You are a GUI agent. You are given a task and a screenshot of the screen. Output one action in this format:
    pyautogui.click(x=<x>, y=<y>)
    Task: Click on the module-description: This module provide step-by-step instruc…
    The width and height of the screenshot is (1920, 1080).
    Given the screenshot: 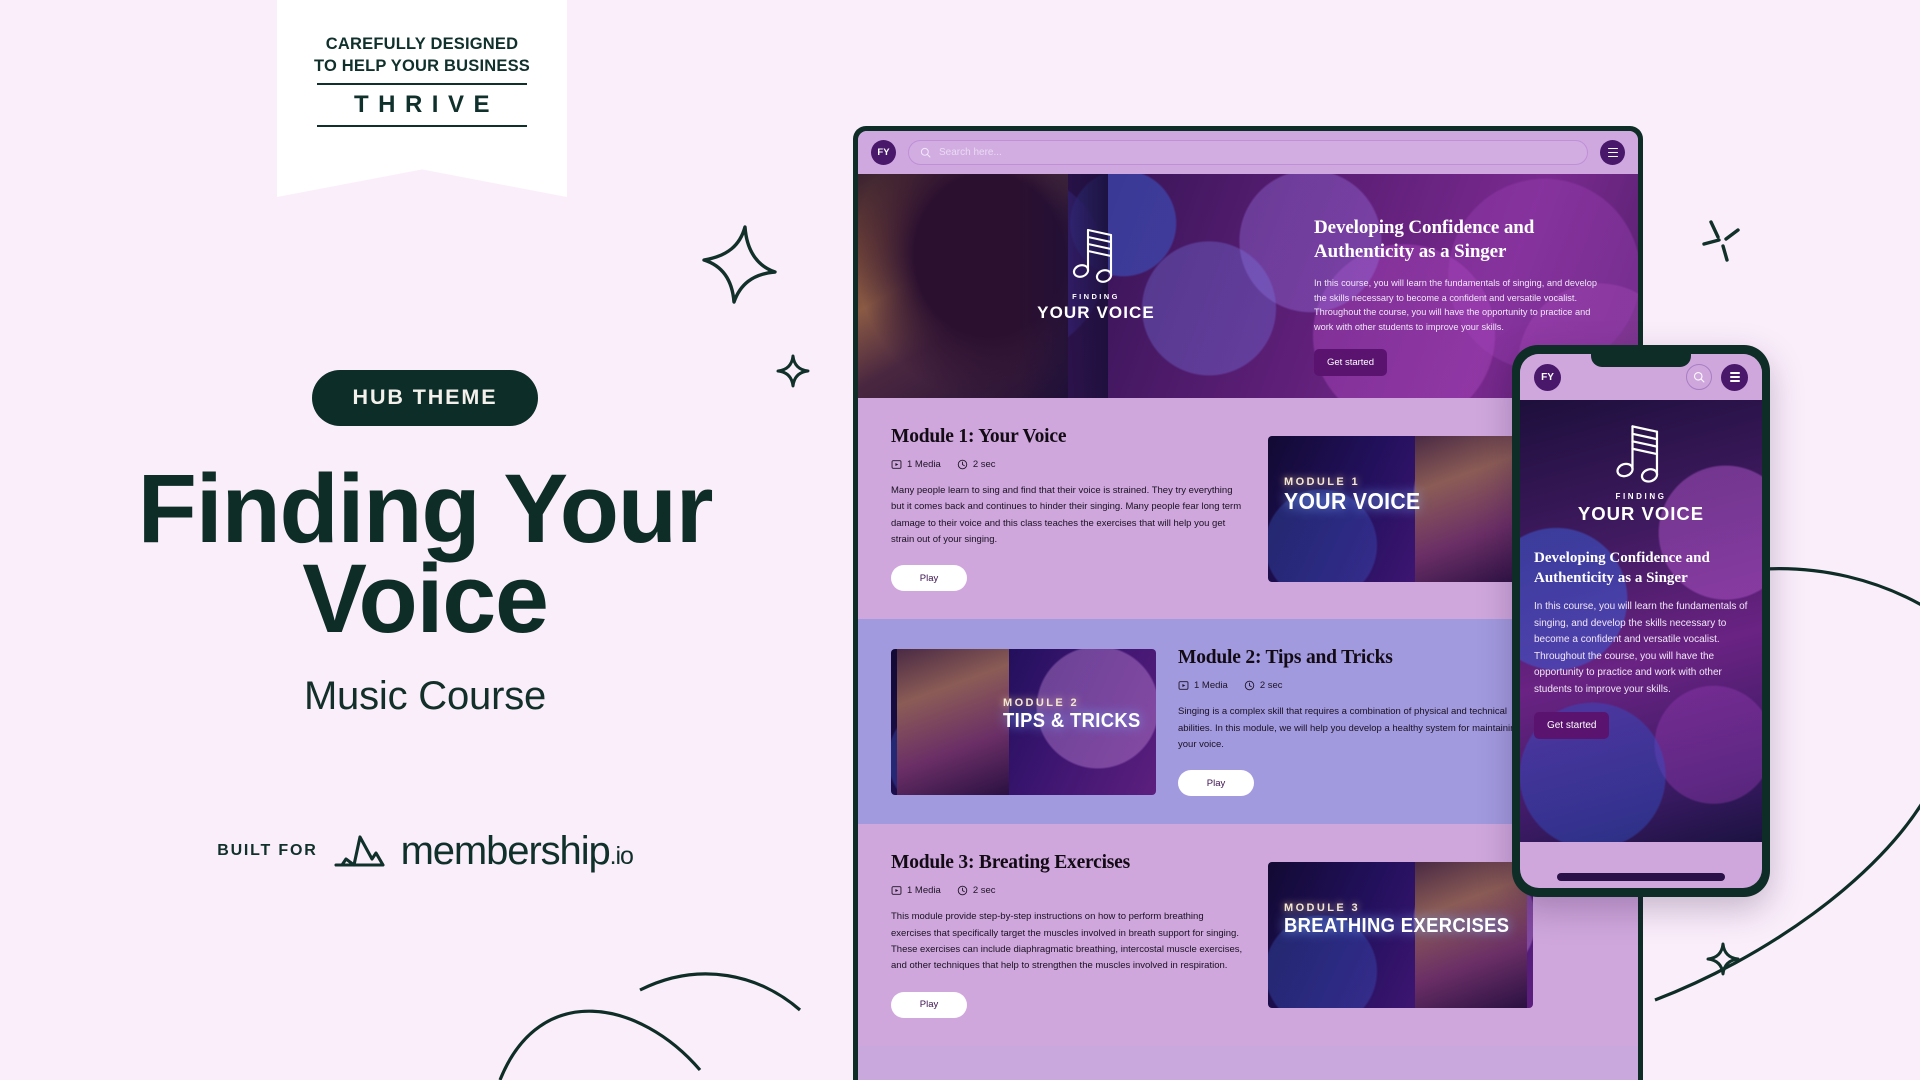 What is the action you would take?
    pyautogui.click(x=1067, y=941)
    